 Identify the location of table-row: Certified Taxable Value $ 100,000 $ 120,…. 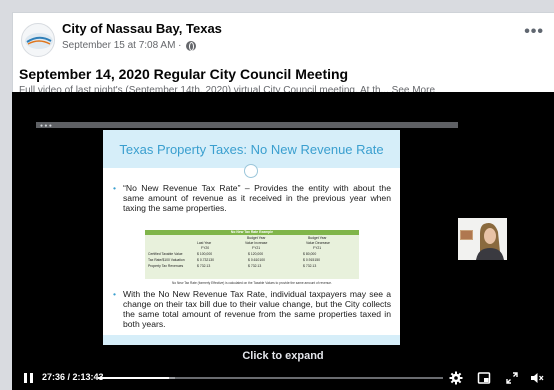
(252, 254).